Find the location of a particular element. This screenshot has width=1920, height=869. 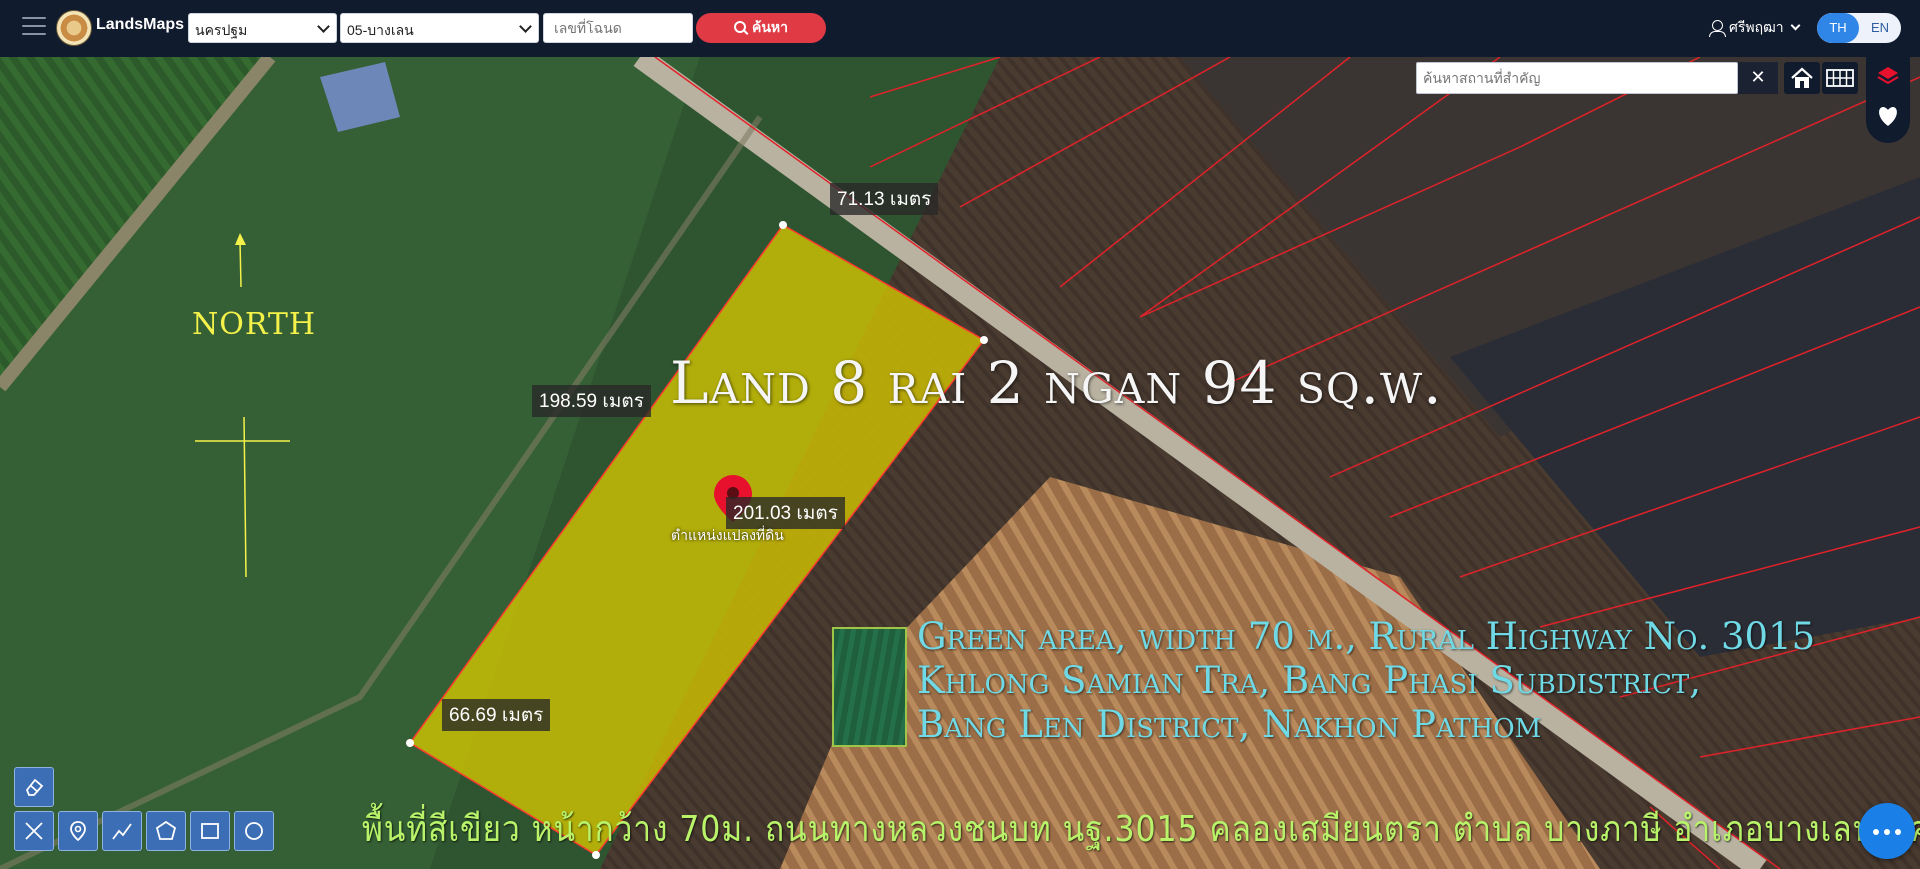

home-button is located at coordinates (1802, 78).